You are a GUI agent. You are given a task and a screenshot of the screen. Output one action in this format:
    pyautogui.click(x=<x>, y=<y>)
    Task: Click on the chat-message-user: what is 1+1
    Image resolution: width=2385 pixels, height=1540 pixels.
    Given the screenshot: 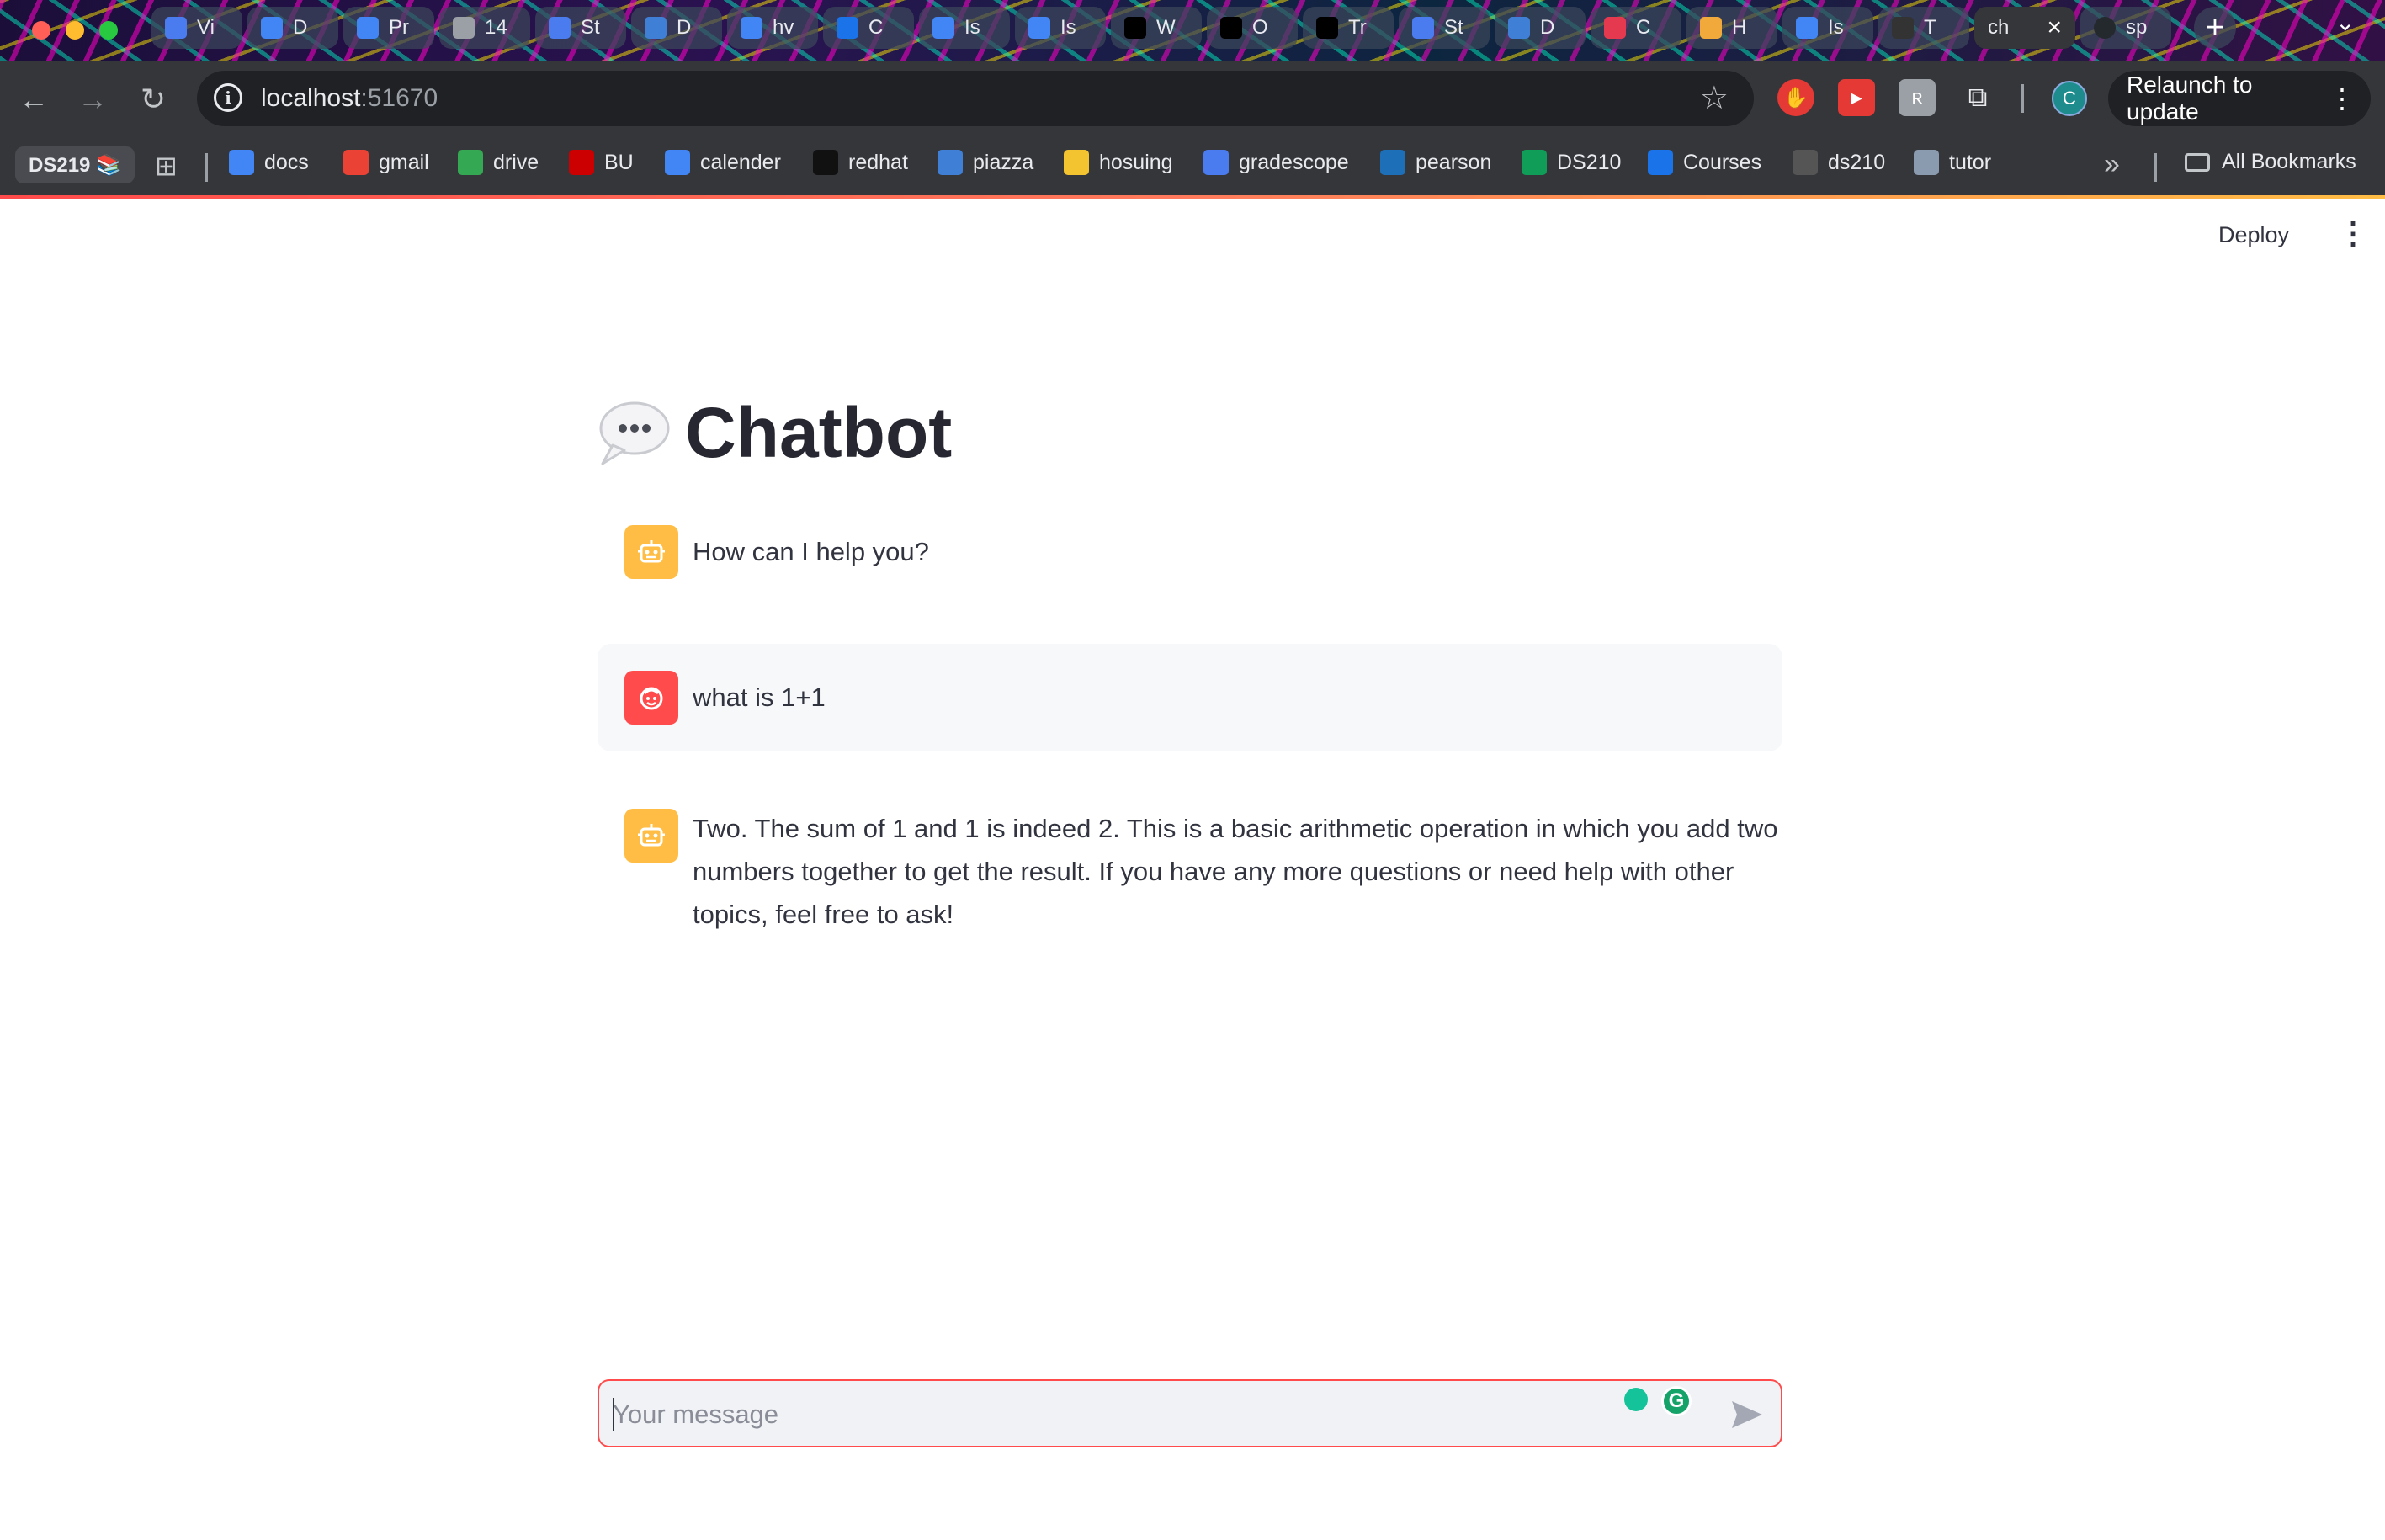 What is the action you would take?
    pyautogui.click(x=1190, y=697)
    